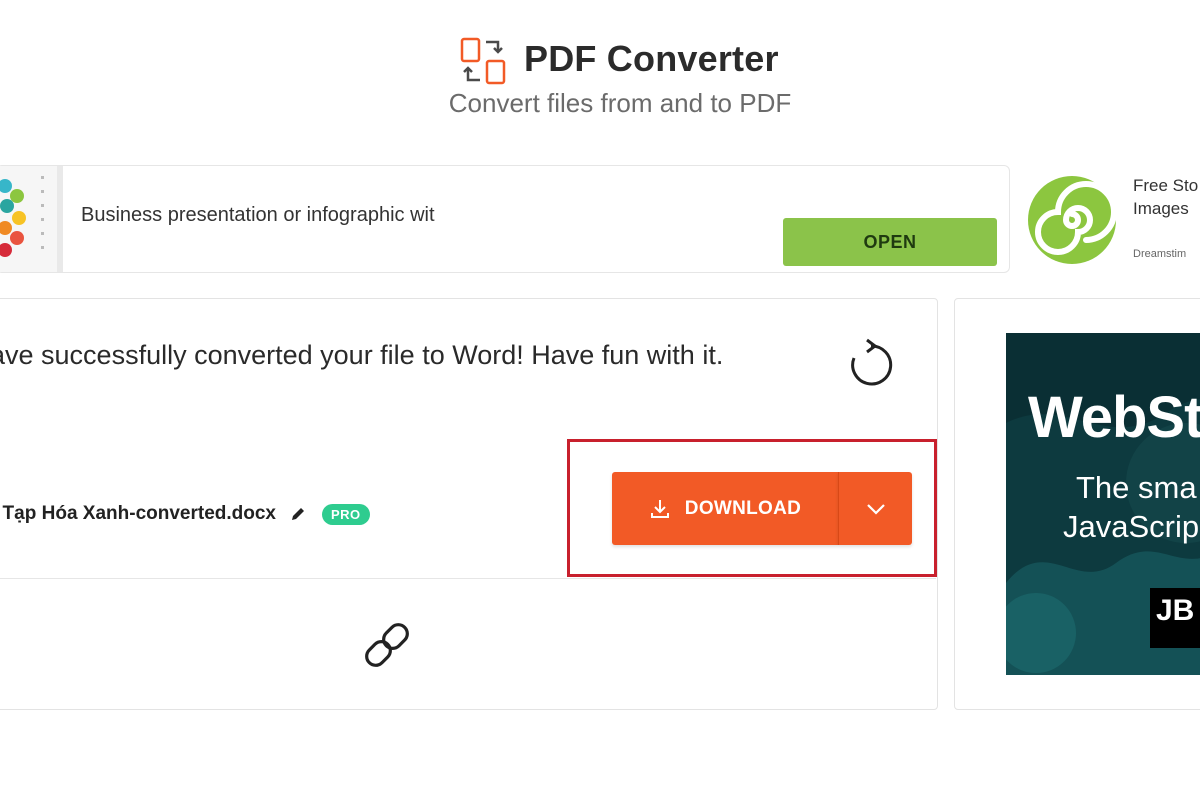  Describe the element at coordinates (871, 365) in the screenshot. I see `refresh-icon` at that location.